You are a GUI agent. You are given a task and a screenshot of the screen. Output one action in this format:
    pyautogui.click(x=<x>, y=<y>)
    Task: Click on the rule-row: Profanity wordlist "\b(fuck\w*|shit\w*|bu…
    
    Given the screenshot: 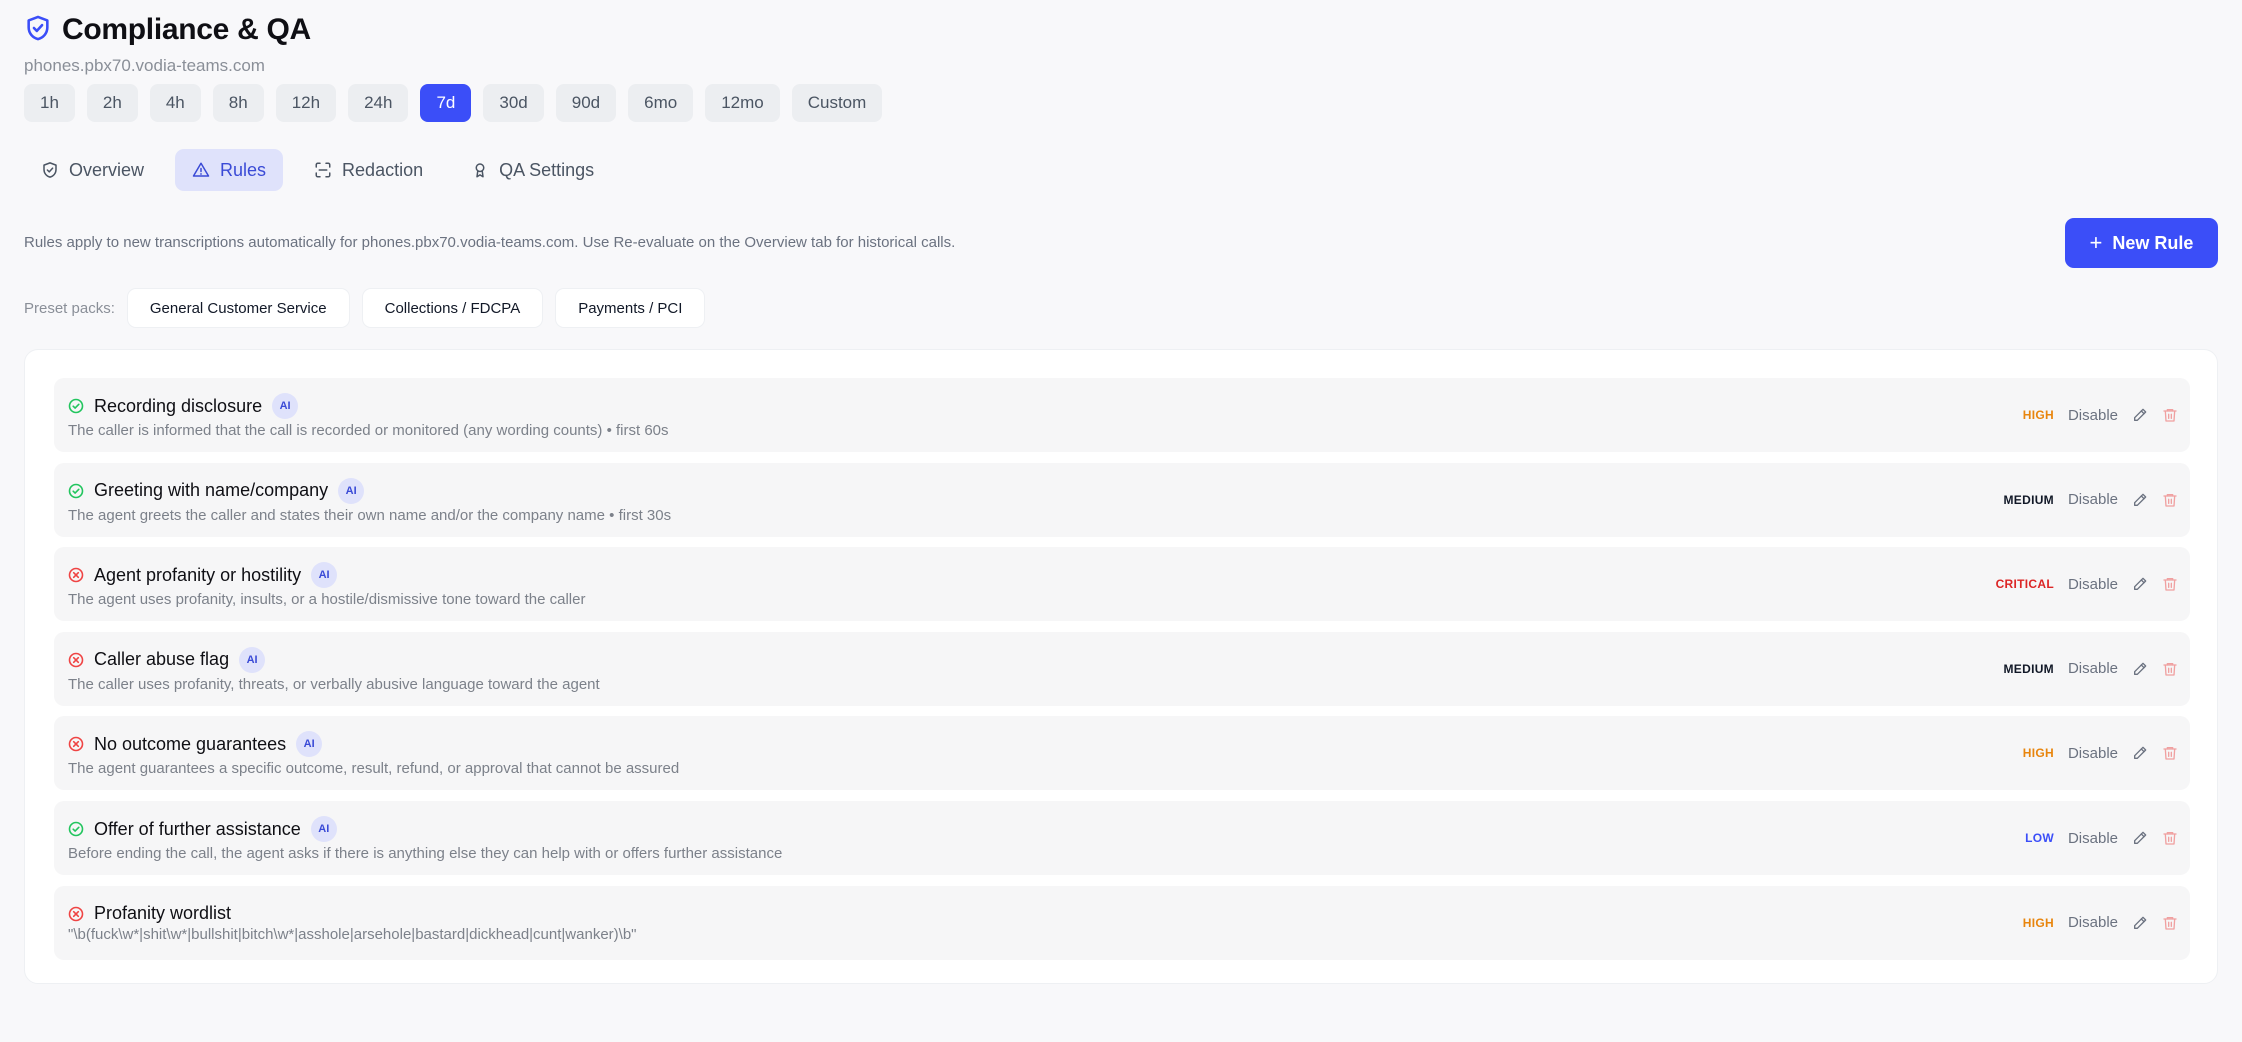 What is the action you would take?
    pyautogui.click(x=1122, y=922)
    